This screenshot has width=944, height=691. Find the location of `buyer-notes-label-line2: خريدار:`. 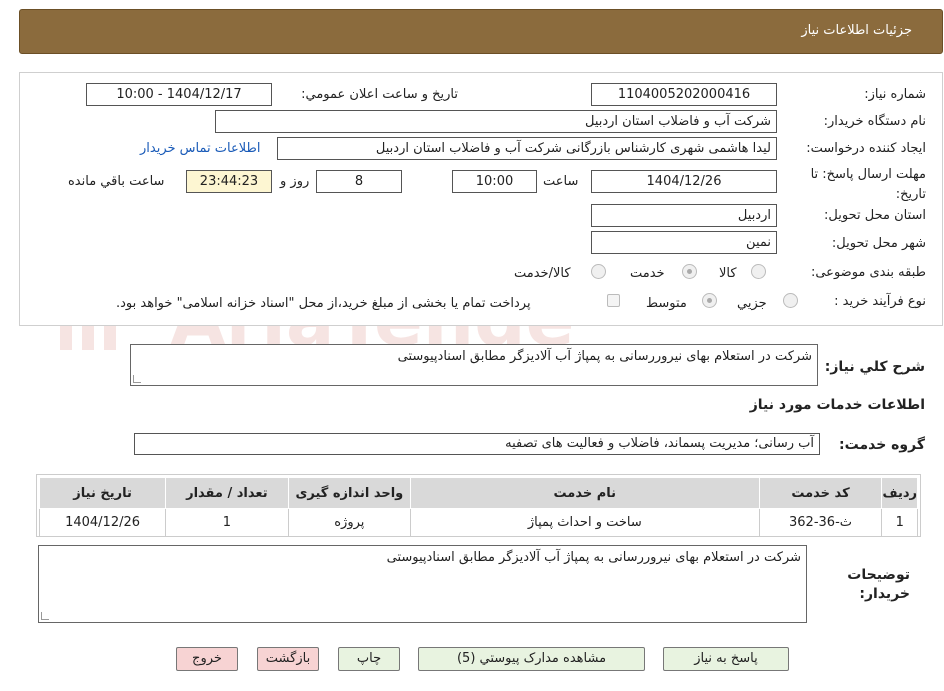

buyer-notes-label-line2: خريدار: is located at coordinates (884, 594).